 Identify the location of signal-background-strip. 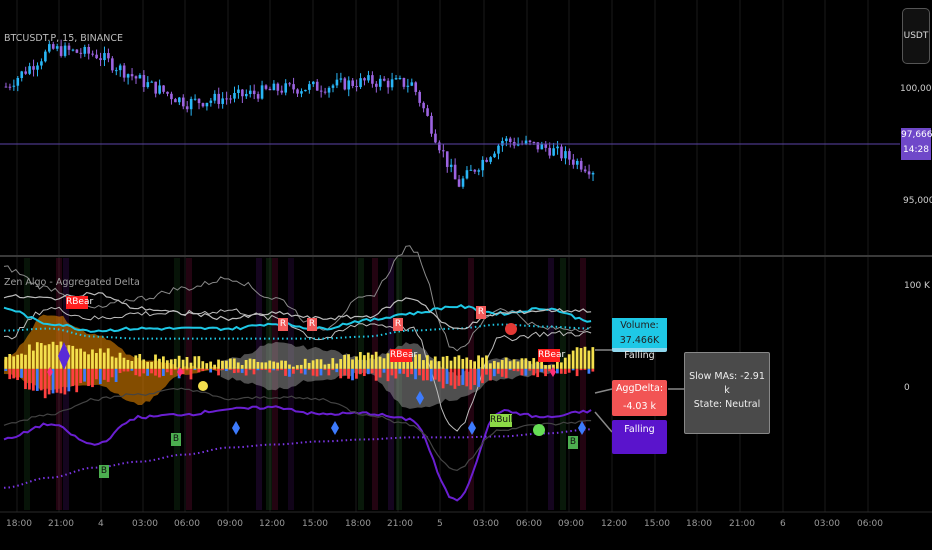
(563, 384).